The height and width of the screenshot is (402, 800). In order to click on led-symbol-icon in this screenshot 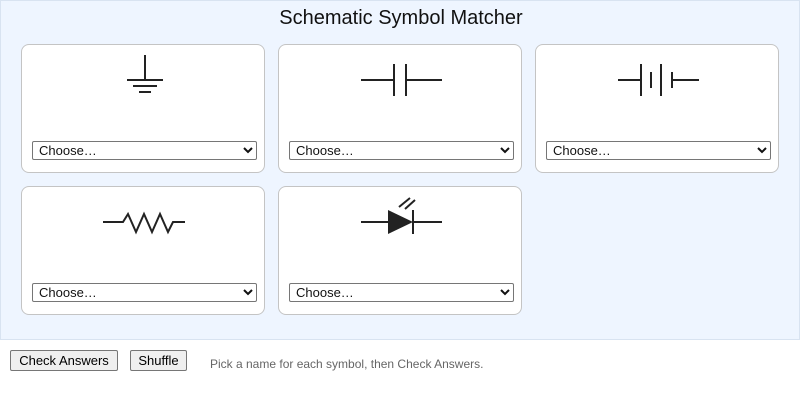, I will do `click(401, 215)`.